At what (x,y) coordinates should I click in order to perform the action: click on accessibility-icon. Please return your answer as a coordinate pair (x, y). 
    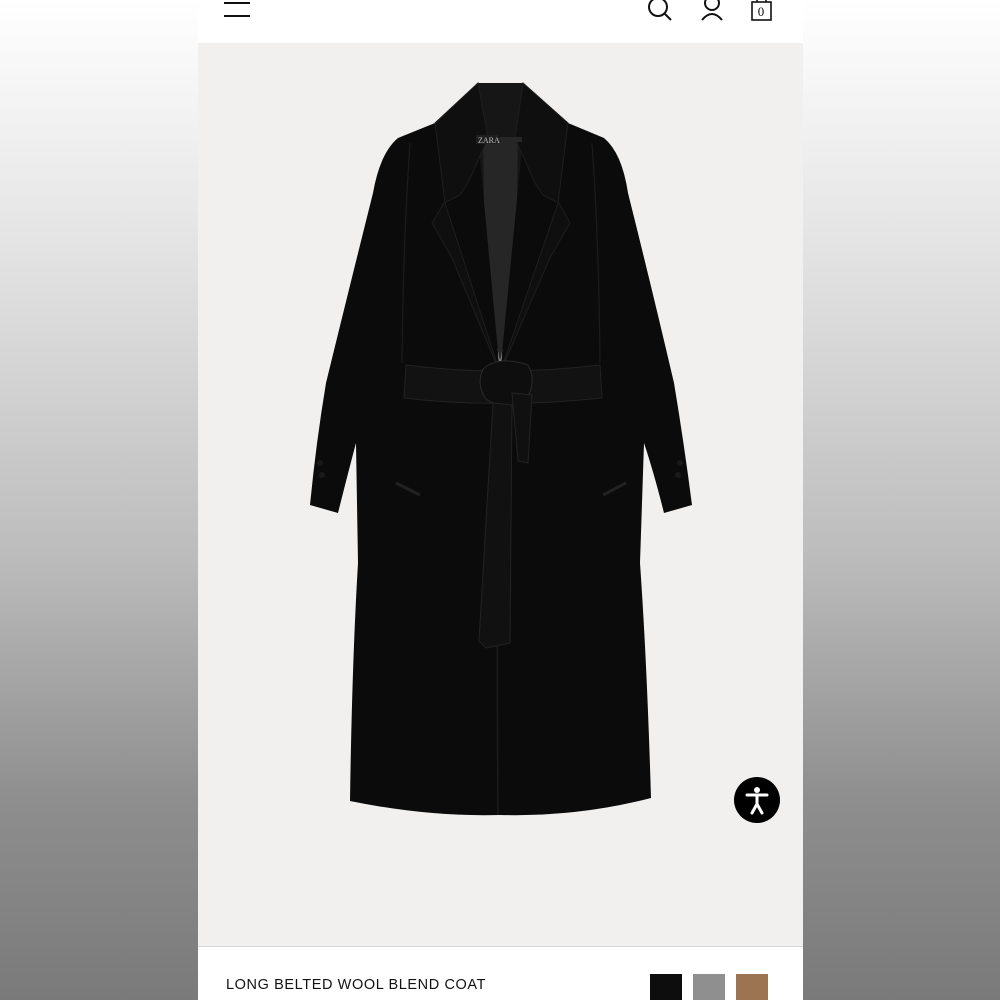
    Looking at the image, I should click on (757, 801).